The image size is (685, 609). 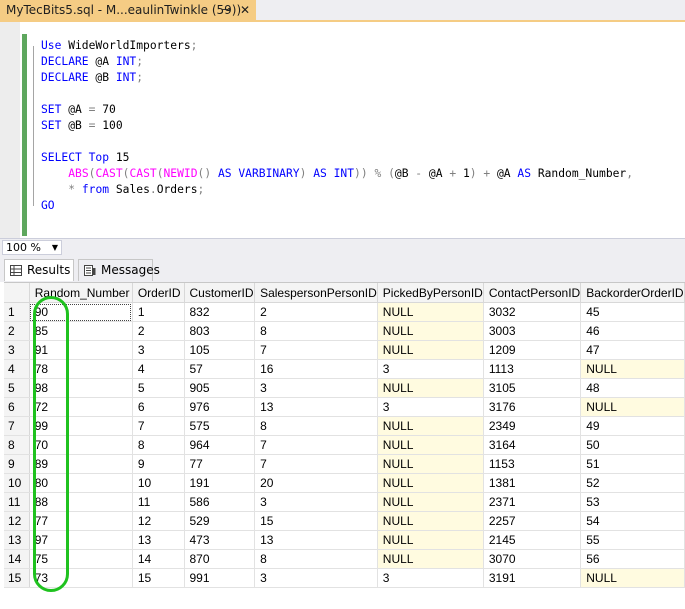 What do you see at coordinates (39, 270) in the screenshot?
I see `tab-results: Results` at bounding box center [39, 270].